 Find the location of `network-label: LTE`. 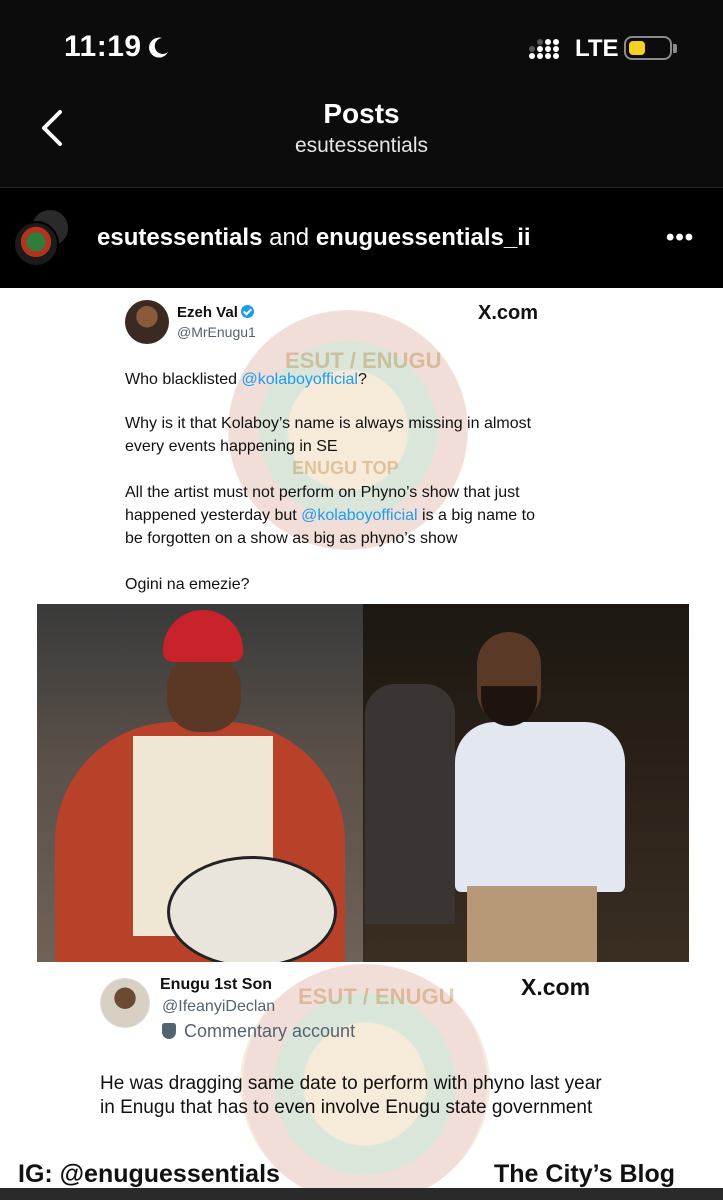

network-label: LTE is located at coordinates (597, 48).